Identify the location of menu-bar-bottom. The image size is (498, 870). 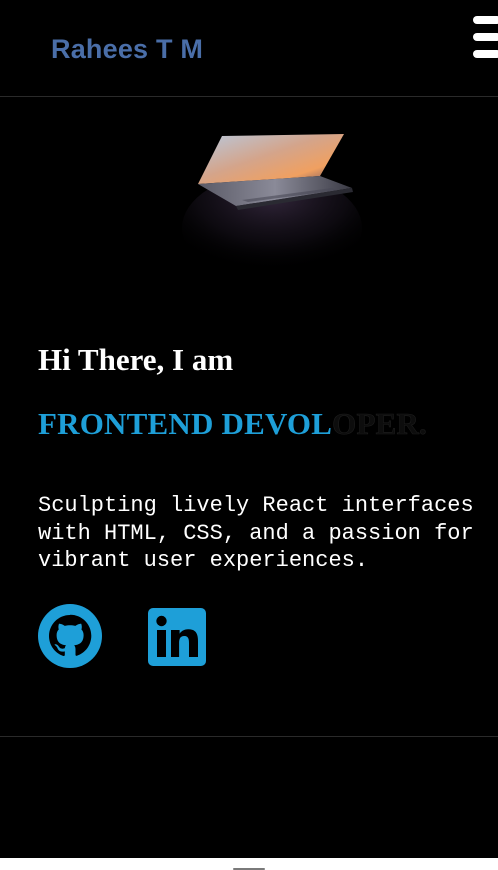
(485, 54).